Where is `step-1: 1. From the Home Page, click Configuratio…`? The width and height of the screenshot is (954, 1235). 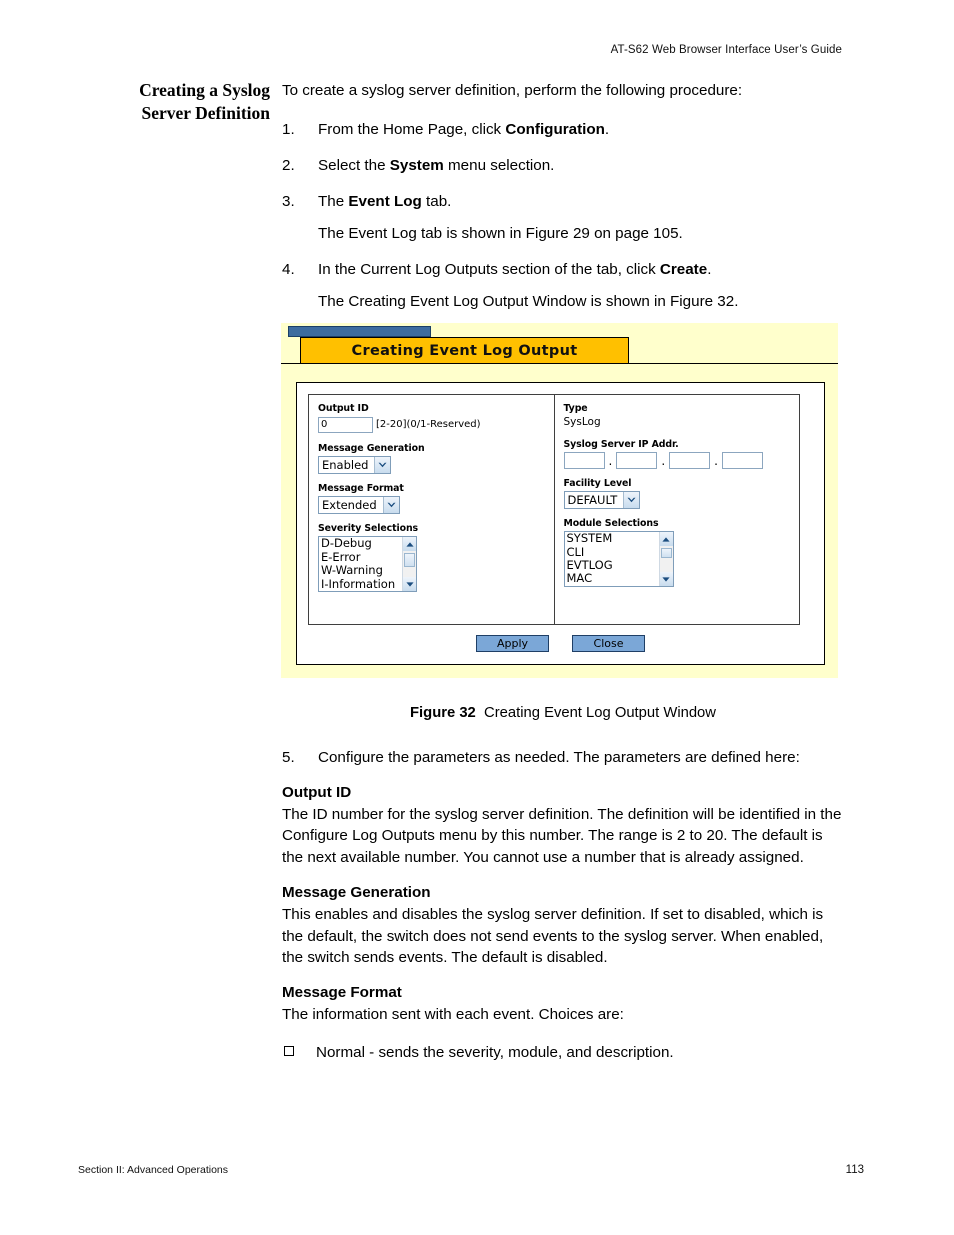
step-1: 1. From the Home Page, click Configuratio… is located at coordinates (563, 129).